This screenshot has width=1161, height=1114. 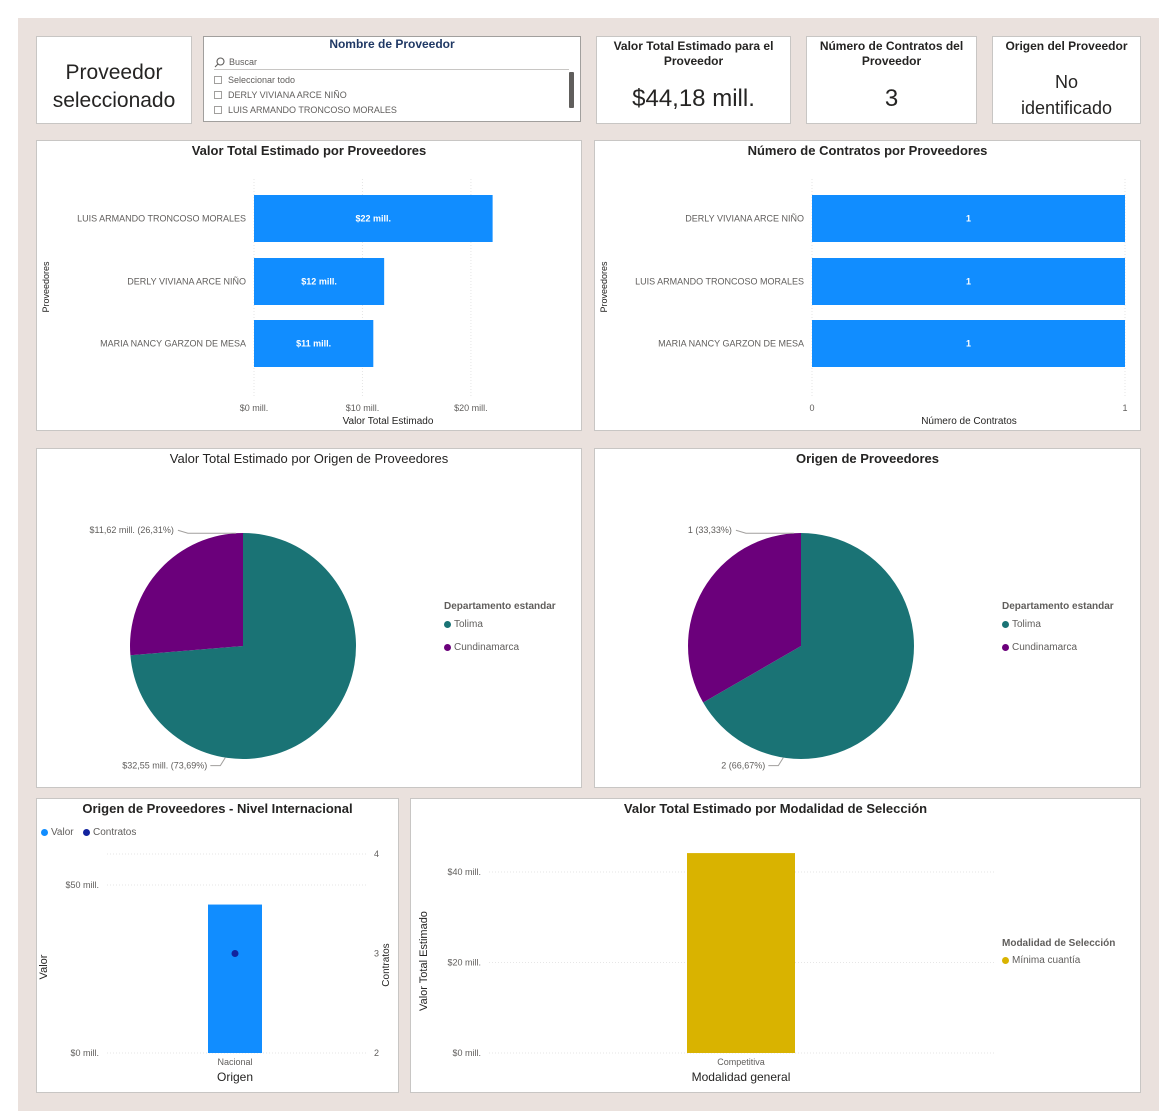 I want to click on kpi-valor-value: $44,18 mill., so click(x=693, y=98).